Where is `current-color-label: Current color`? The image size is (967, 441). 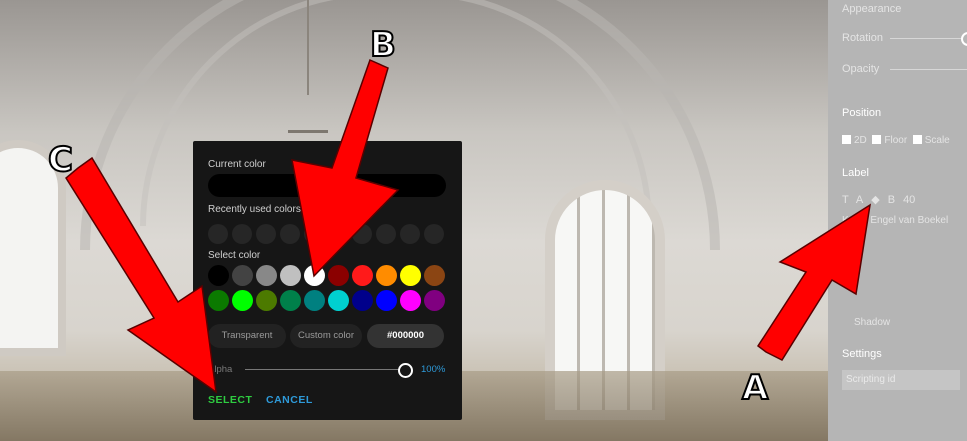
current-color-label: Current color is located at coordinates (237, 164).